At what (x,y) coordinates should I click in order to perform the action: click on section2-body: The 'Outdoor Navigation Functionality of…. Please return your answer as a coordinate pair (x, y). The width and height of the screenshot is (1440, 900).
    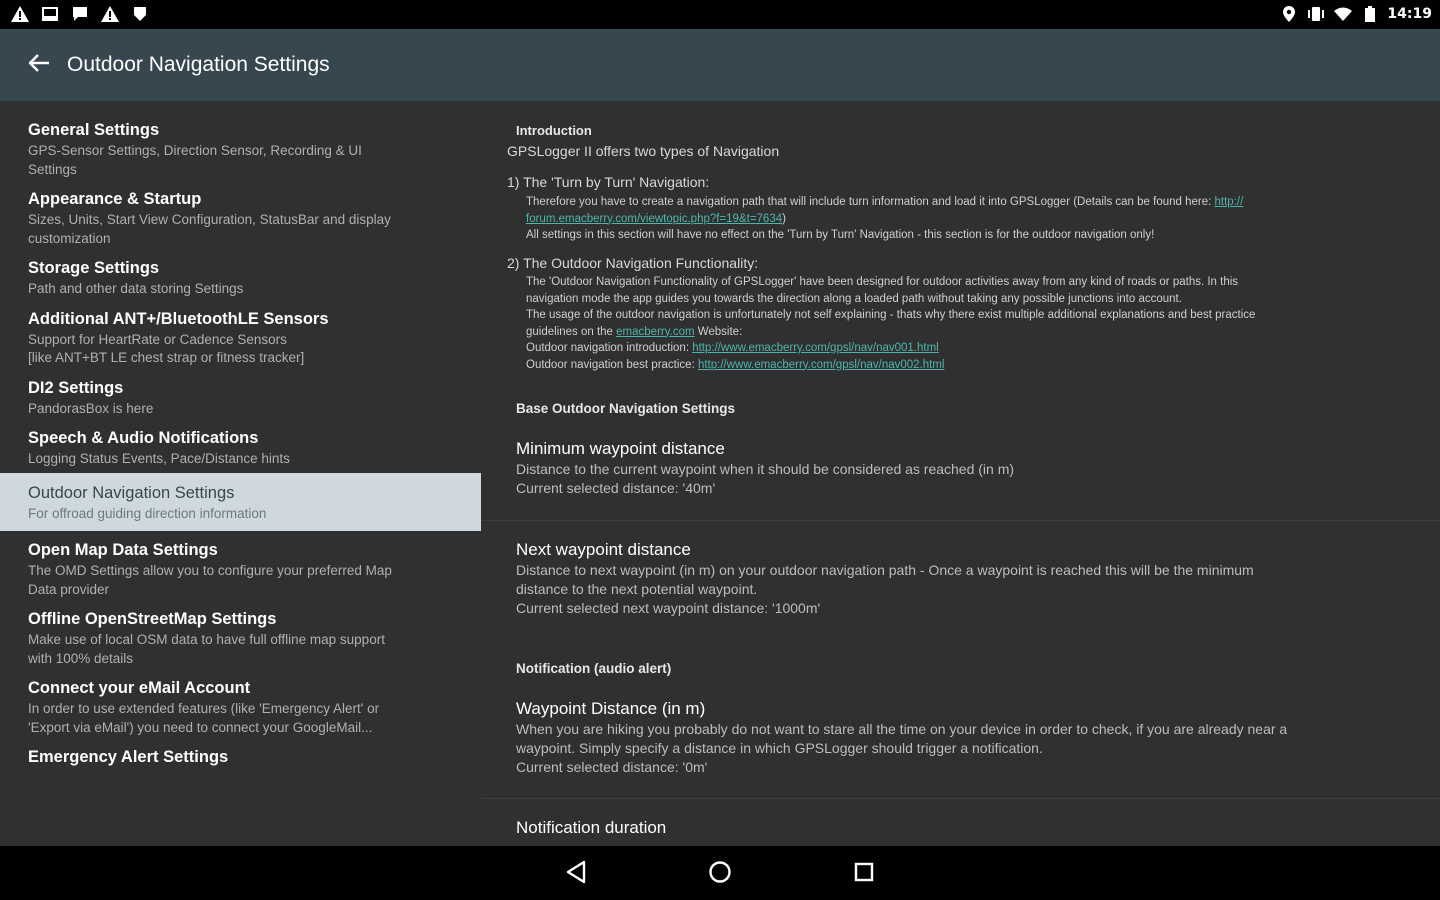
    Looking at the image, I should click on (961, 323).